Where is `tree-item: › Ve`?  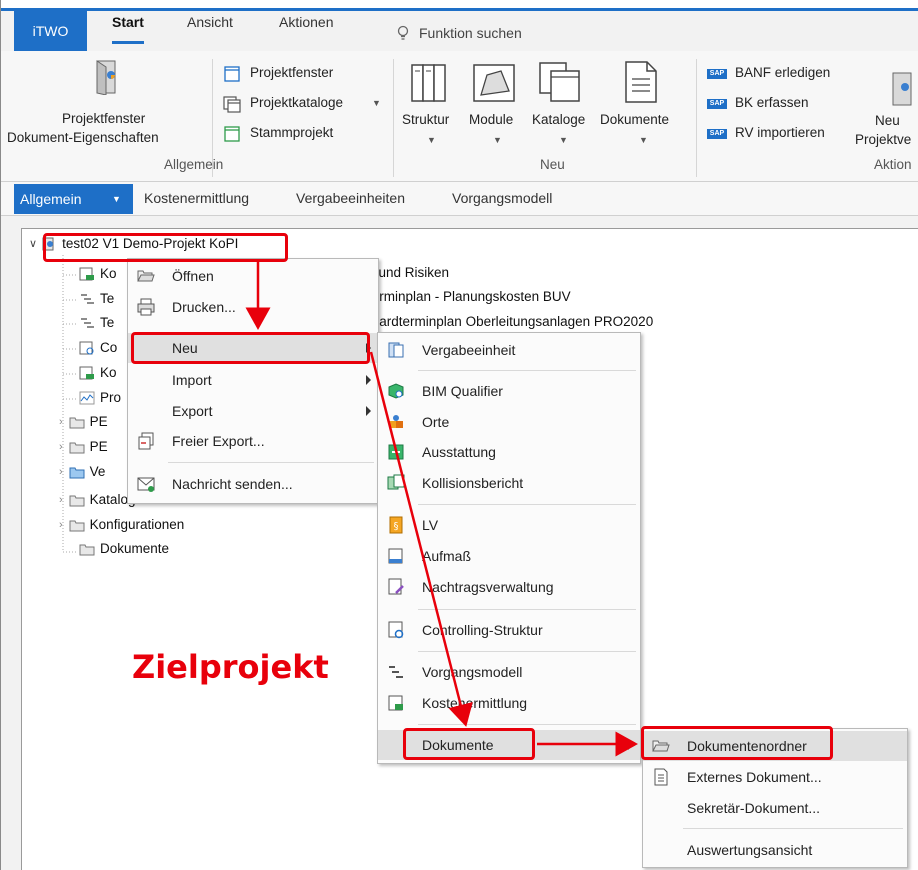
tree-item: › Ve is located at coordinates (82, 471).